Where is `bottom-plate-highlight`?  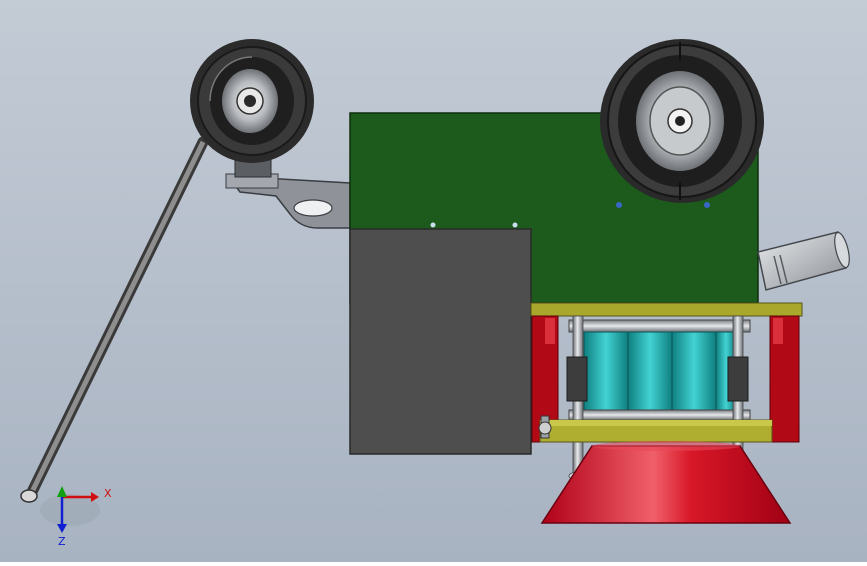
bottom-plate-highlight is located at coordinates (656, 423).